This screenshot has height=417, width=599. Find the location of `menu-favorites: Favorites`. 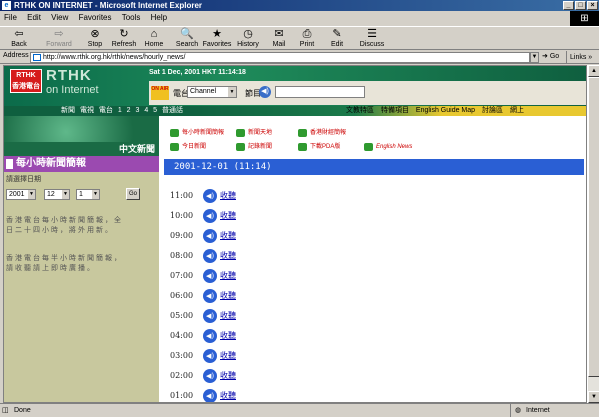

menu-favorites: Favorites is located at coordinates (95, 17).